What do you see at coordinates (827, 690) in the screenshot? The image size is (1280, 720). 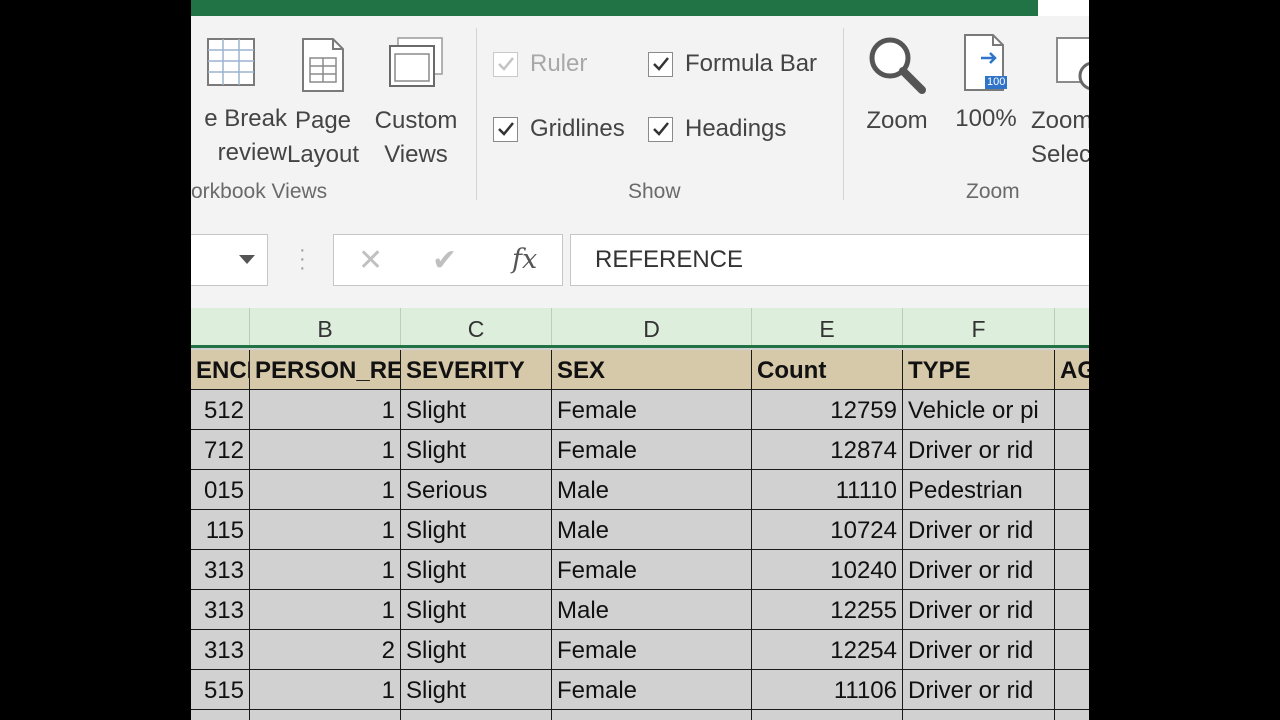 I see `table-cell: 11106` at bounding box center [827, 690].